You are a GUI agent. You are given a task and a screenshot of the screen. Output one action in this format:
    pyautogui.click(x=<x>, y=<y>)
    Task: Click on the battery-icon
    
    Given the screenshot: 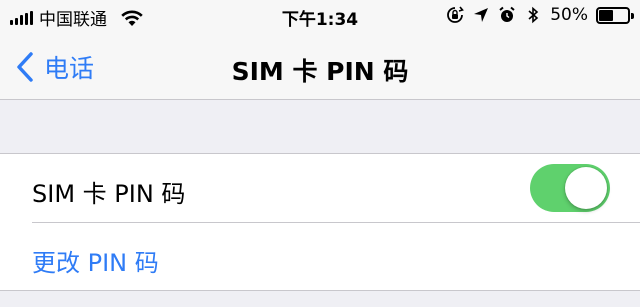 What is the action you would take?
    pyautogui.click(x=615, y=15)
    